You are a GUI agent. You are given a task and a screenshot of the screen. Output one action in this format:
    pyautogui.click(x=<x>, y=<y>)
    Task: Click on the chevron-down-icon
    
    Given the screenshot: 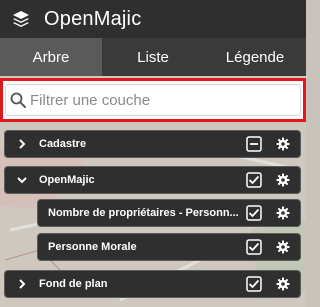 What is the action you would take?
    pyautogui.click(x=22, y=180)
    